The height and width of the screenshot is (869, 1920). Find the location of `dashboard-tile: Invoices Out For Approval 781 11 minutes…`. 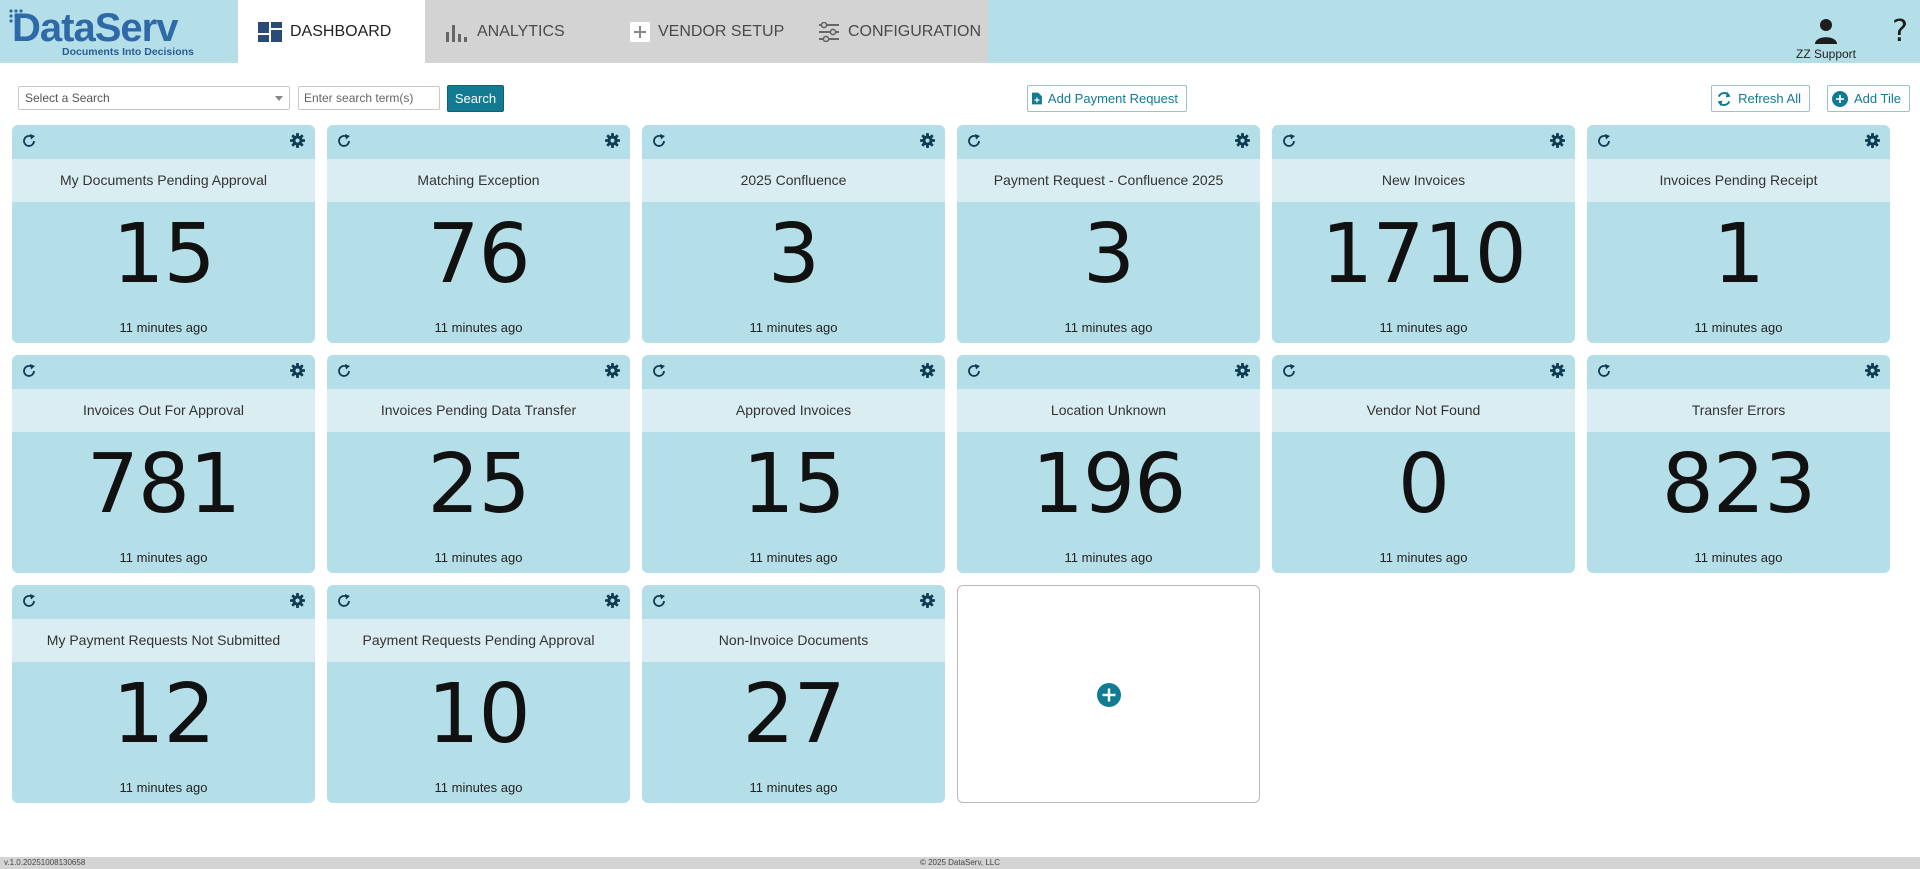

dashboard-tile: Invoices Out For Approval 781 11 minutes… is located at coordinates (163, 464).